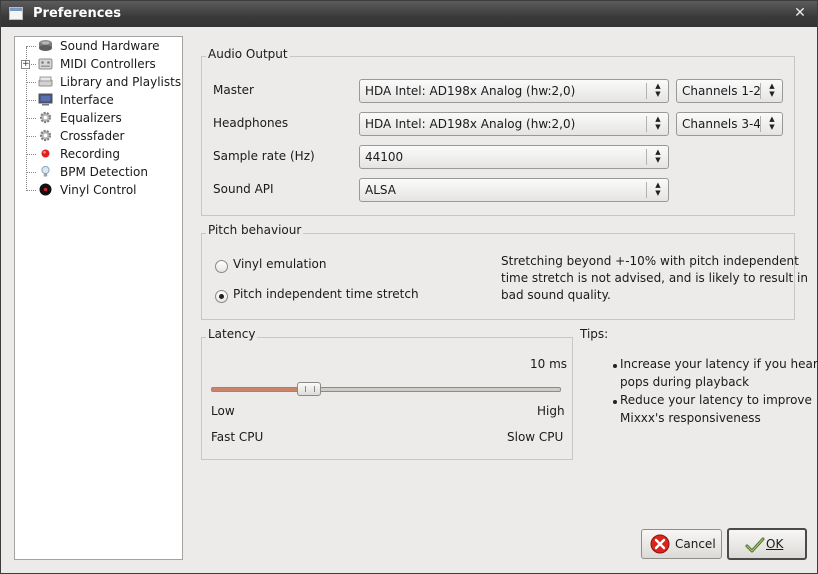 This screenshot has width=818, height=574. I want to click on sidebar-item-library-and-playlists: Library and Playlists, so click(98, 82).